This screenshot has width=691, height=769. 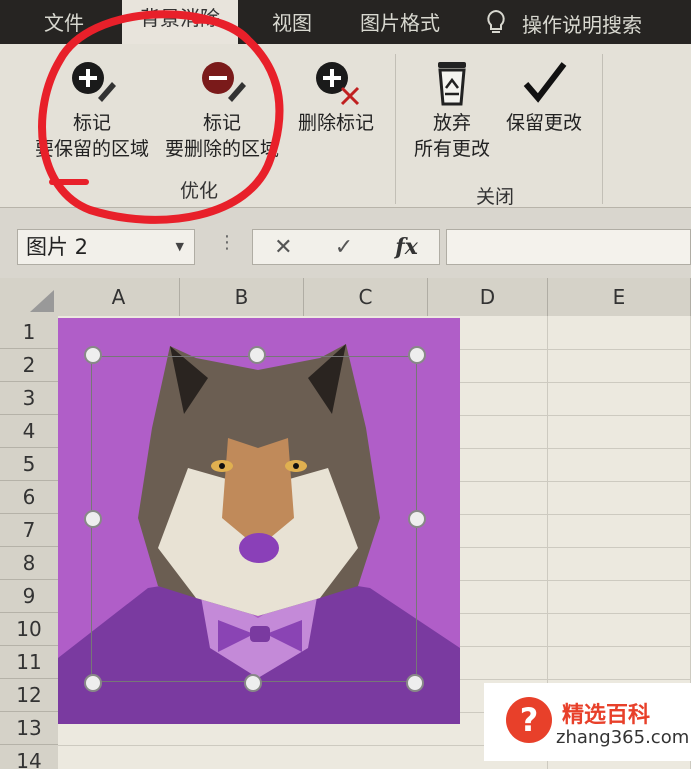 What do you see at coordinates (29, 728) in the screenshot?
I see `row-header: 13` at bounding box center [29, 728].